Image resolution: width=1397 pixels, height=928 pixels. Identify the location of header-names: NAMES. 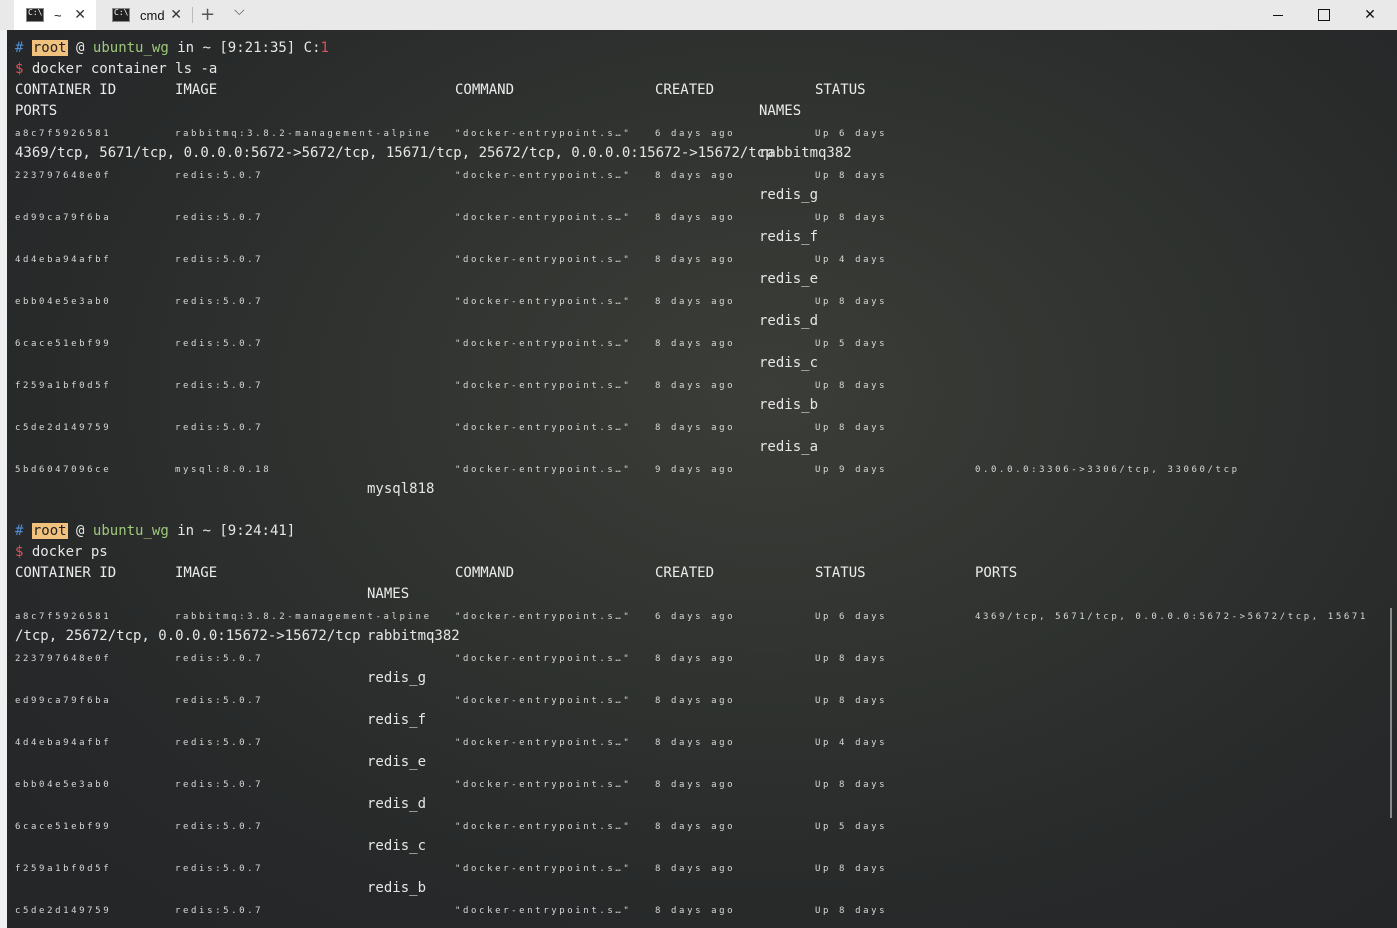
(388, 594).